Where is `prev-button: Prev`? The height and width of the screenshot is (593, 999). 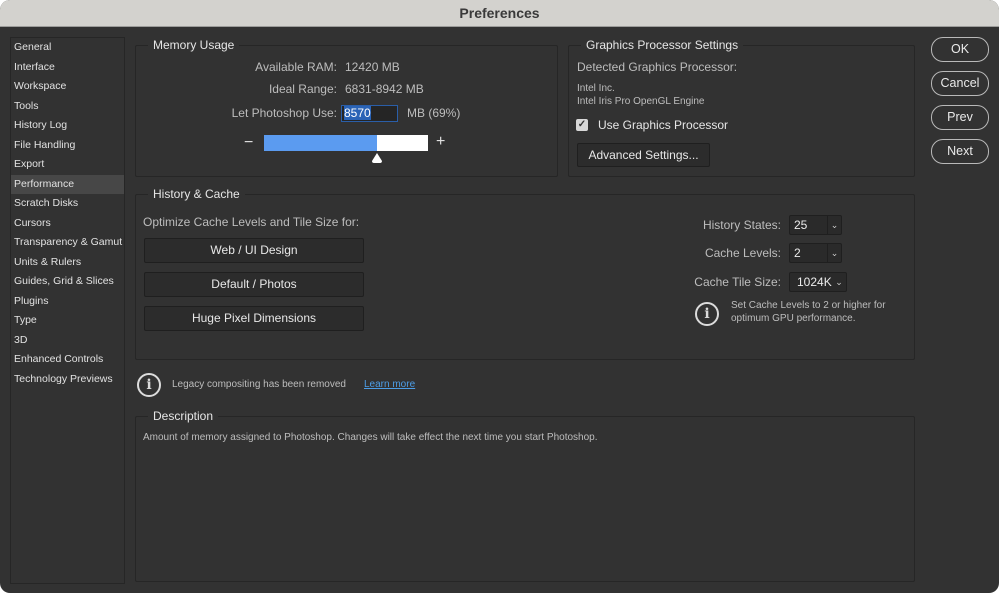 prev-button: Prev is located at coordinates (960, 117).